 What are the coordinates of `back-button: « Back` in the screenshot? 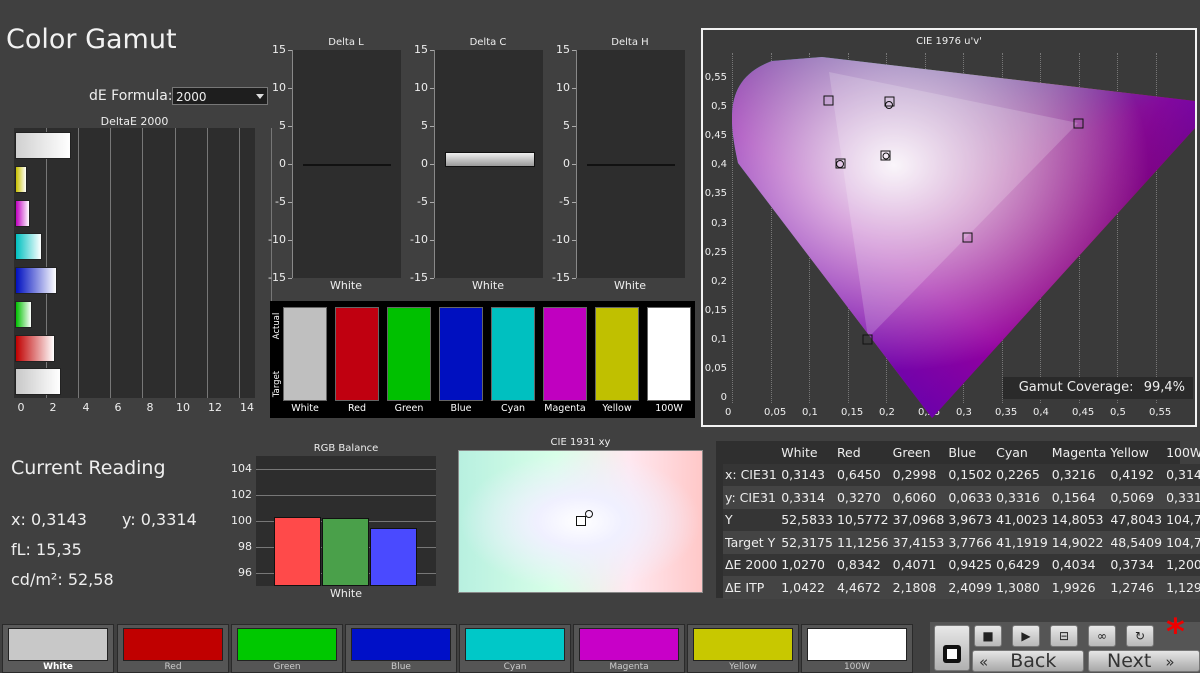 It's located at (1028, 661).